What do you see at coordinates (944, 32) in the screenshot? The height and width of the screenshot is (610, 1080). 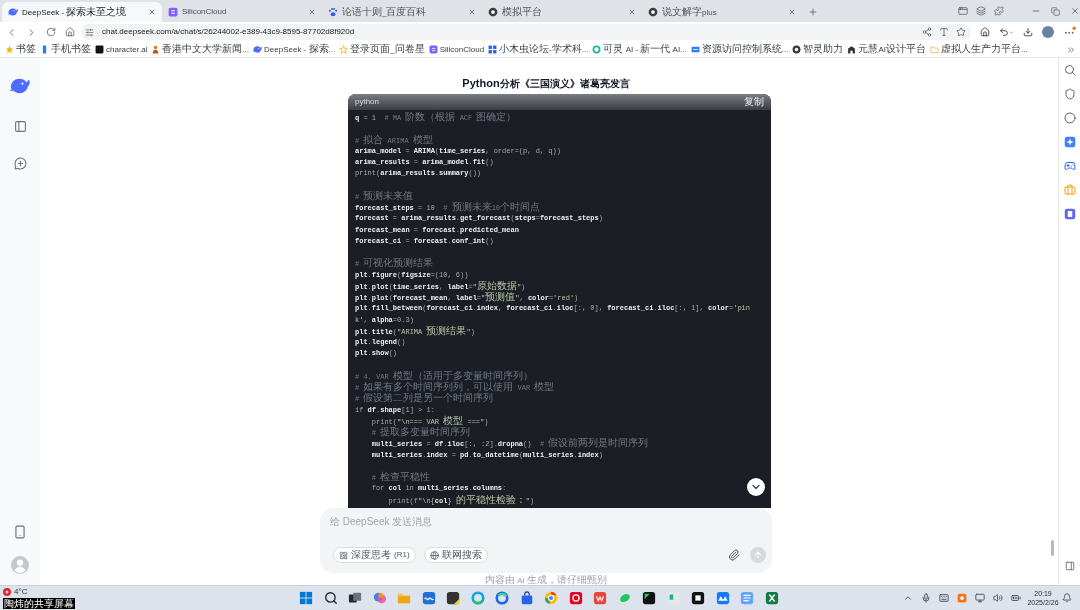 I see `text-icon` at bounding box center [944, 32].